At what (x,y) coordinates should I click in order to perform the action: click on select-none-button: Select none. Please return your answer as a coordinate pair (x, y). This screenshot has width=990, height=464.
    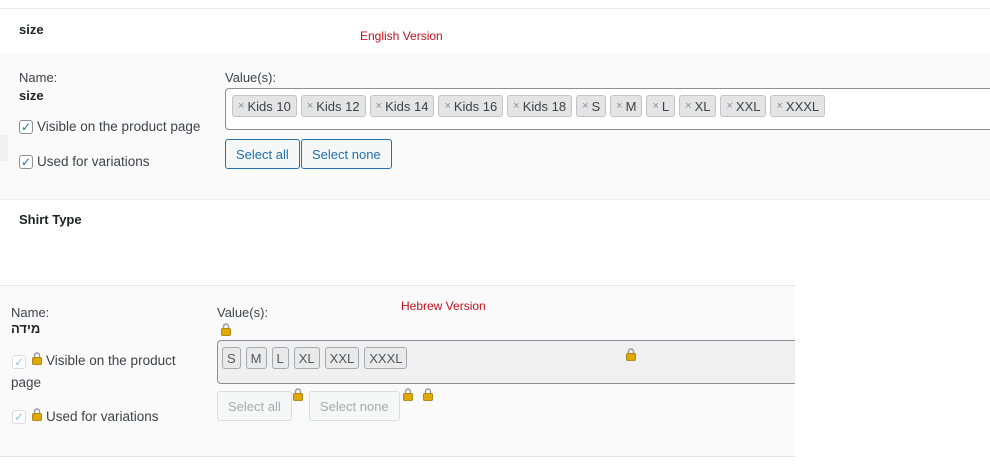
    Looking at the image, I should click on (346, 154).